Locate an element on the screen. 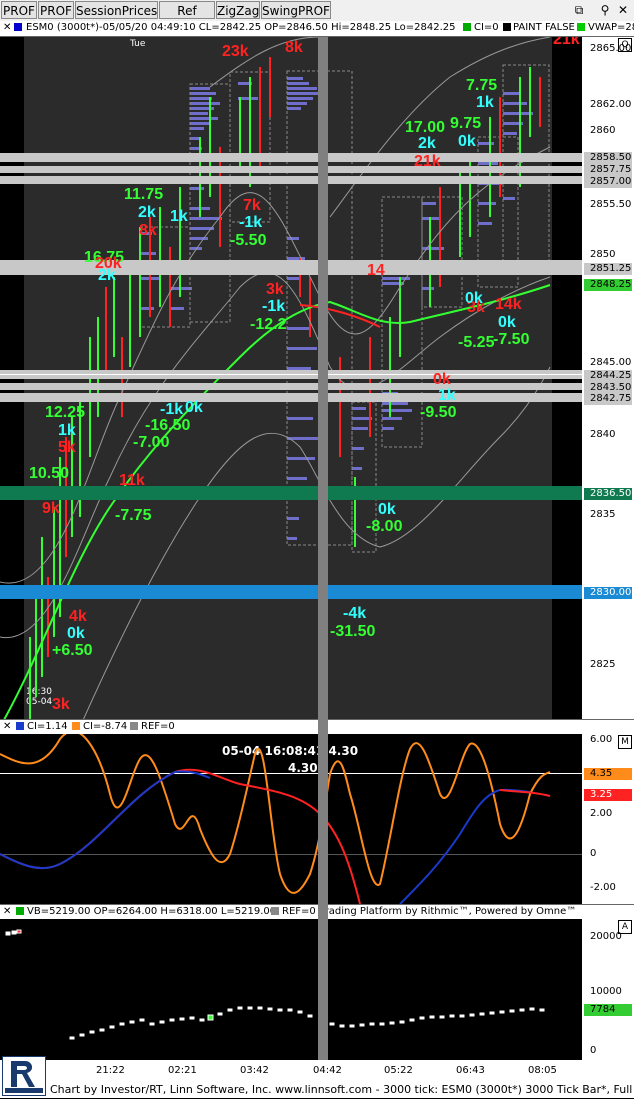  prof-button-1: PROF is located at coordinates (19, 10).